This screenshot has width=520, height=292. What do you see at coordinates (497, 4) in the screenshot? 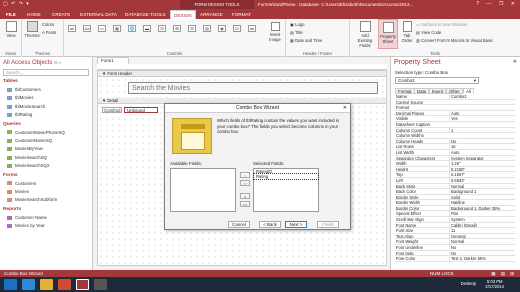
I see `window-controls: ? — ❐ ✕` at bounding box center [497, 4].